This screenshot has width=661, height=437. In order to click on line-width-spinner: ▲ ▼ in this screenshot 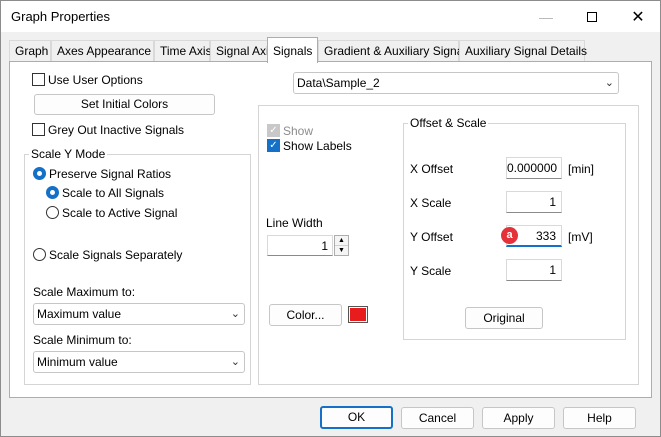, I will do `click(341, 245)`.